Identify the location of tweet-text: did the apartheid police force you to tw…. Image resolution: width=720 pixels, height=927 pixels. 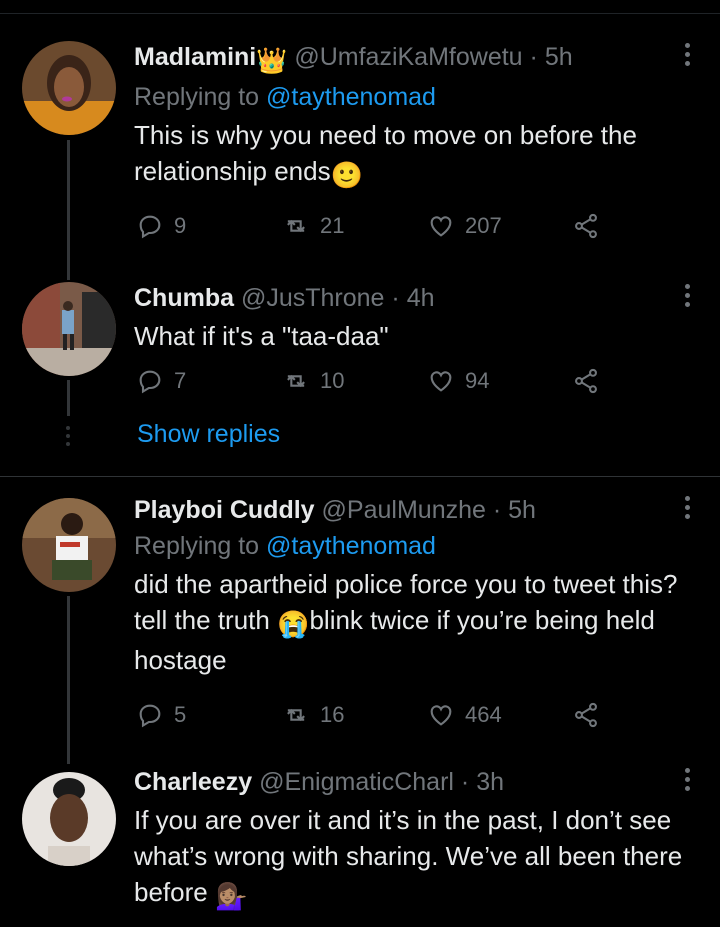
(412, 622).